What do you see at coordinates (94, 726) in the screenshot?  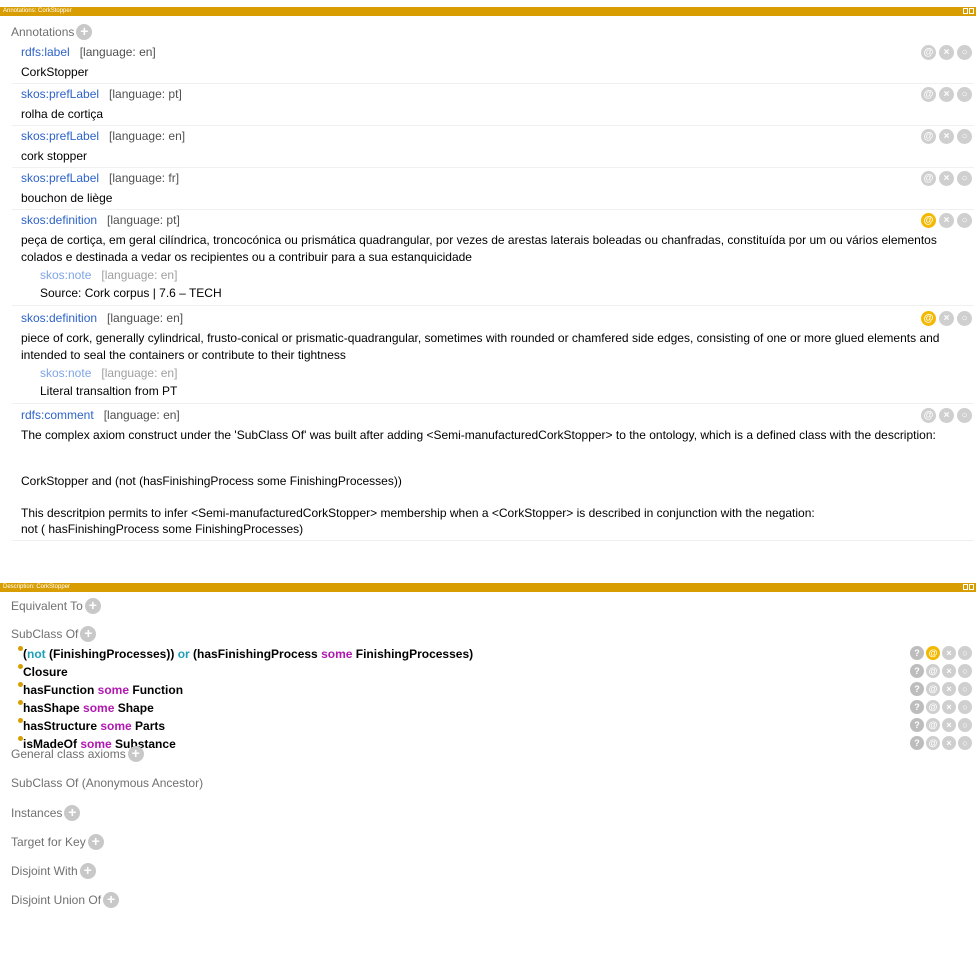 I see `axiom-expression: hasStructure some Parts` at bounding box center [94, 726].